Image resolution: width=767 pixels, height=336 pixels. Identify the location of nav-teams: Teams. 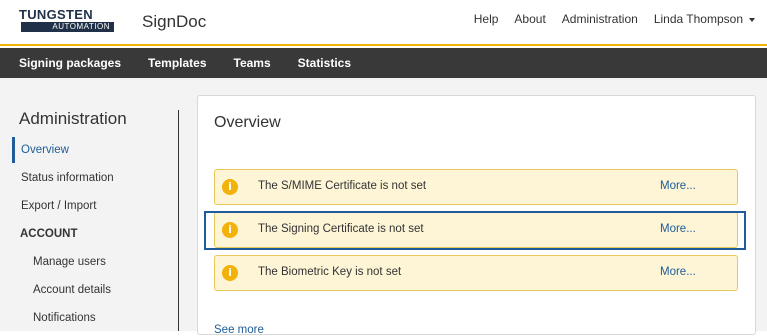
(252, 63).